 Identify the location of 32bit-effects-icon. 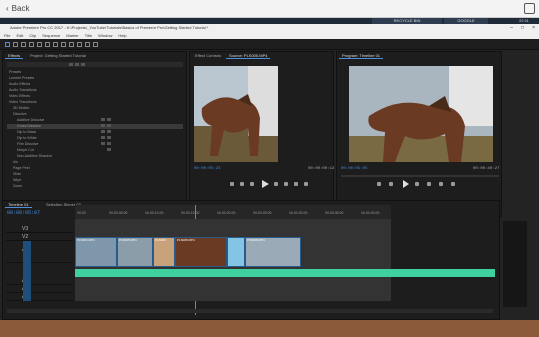
(77, 64).